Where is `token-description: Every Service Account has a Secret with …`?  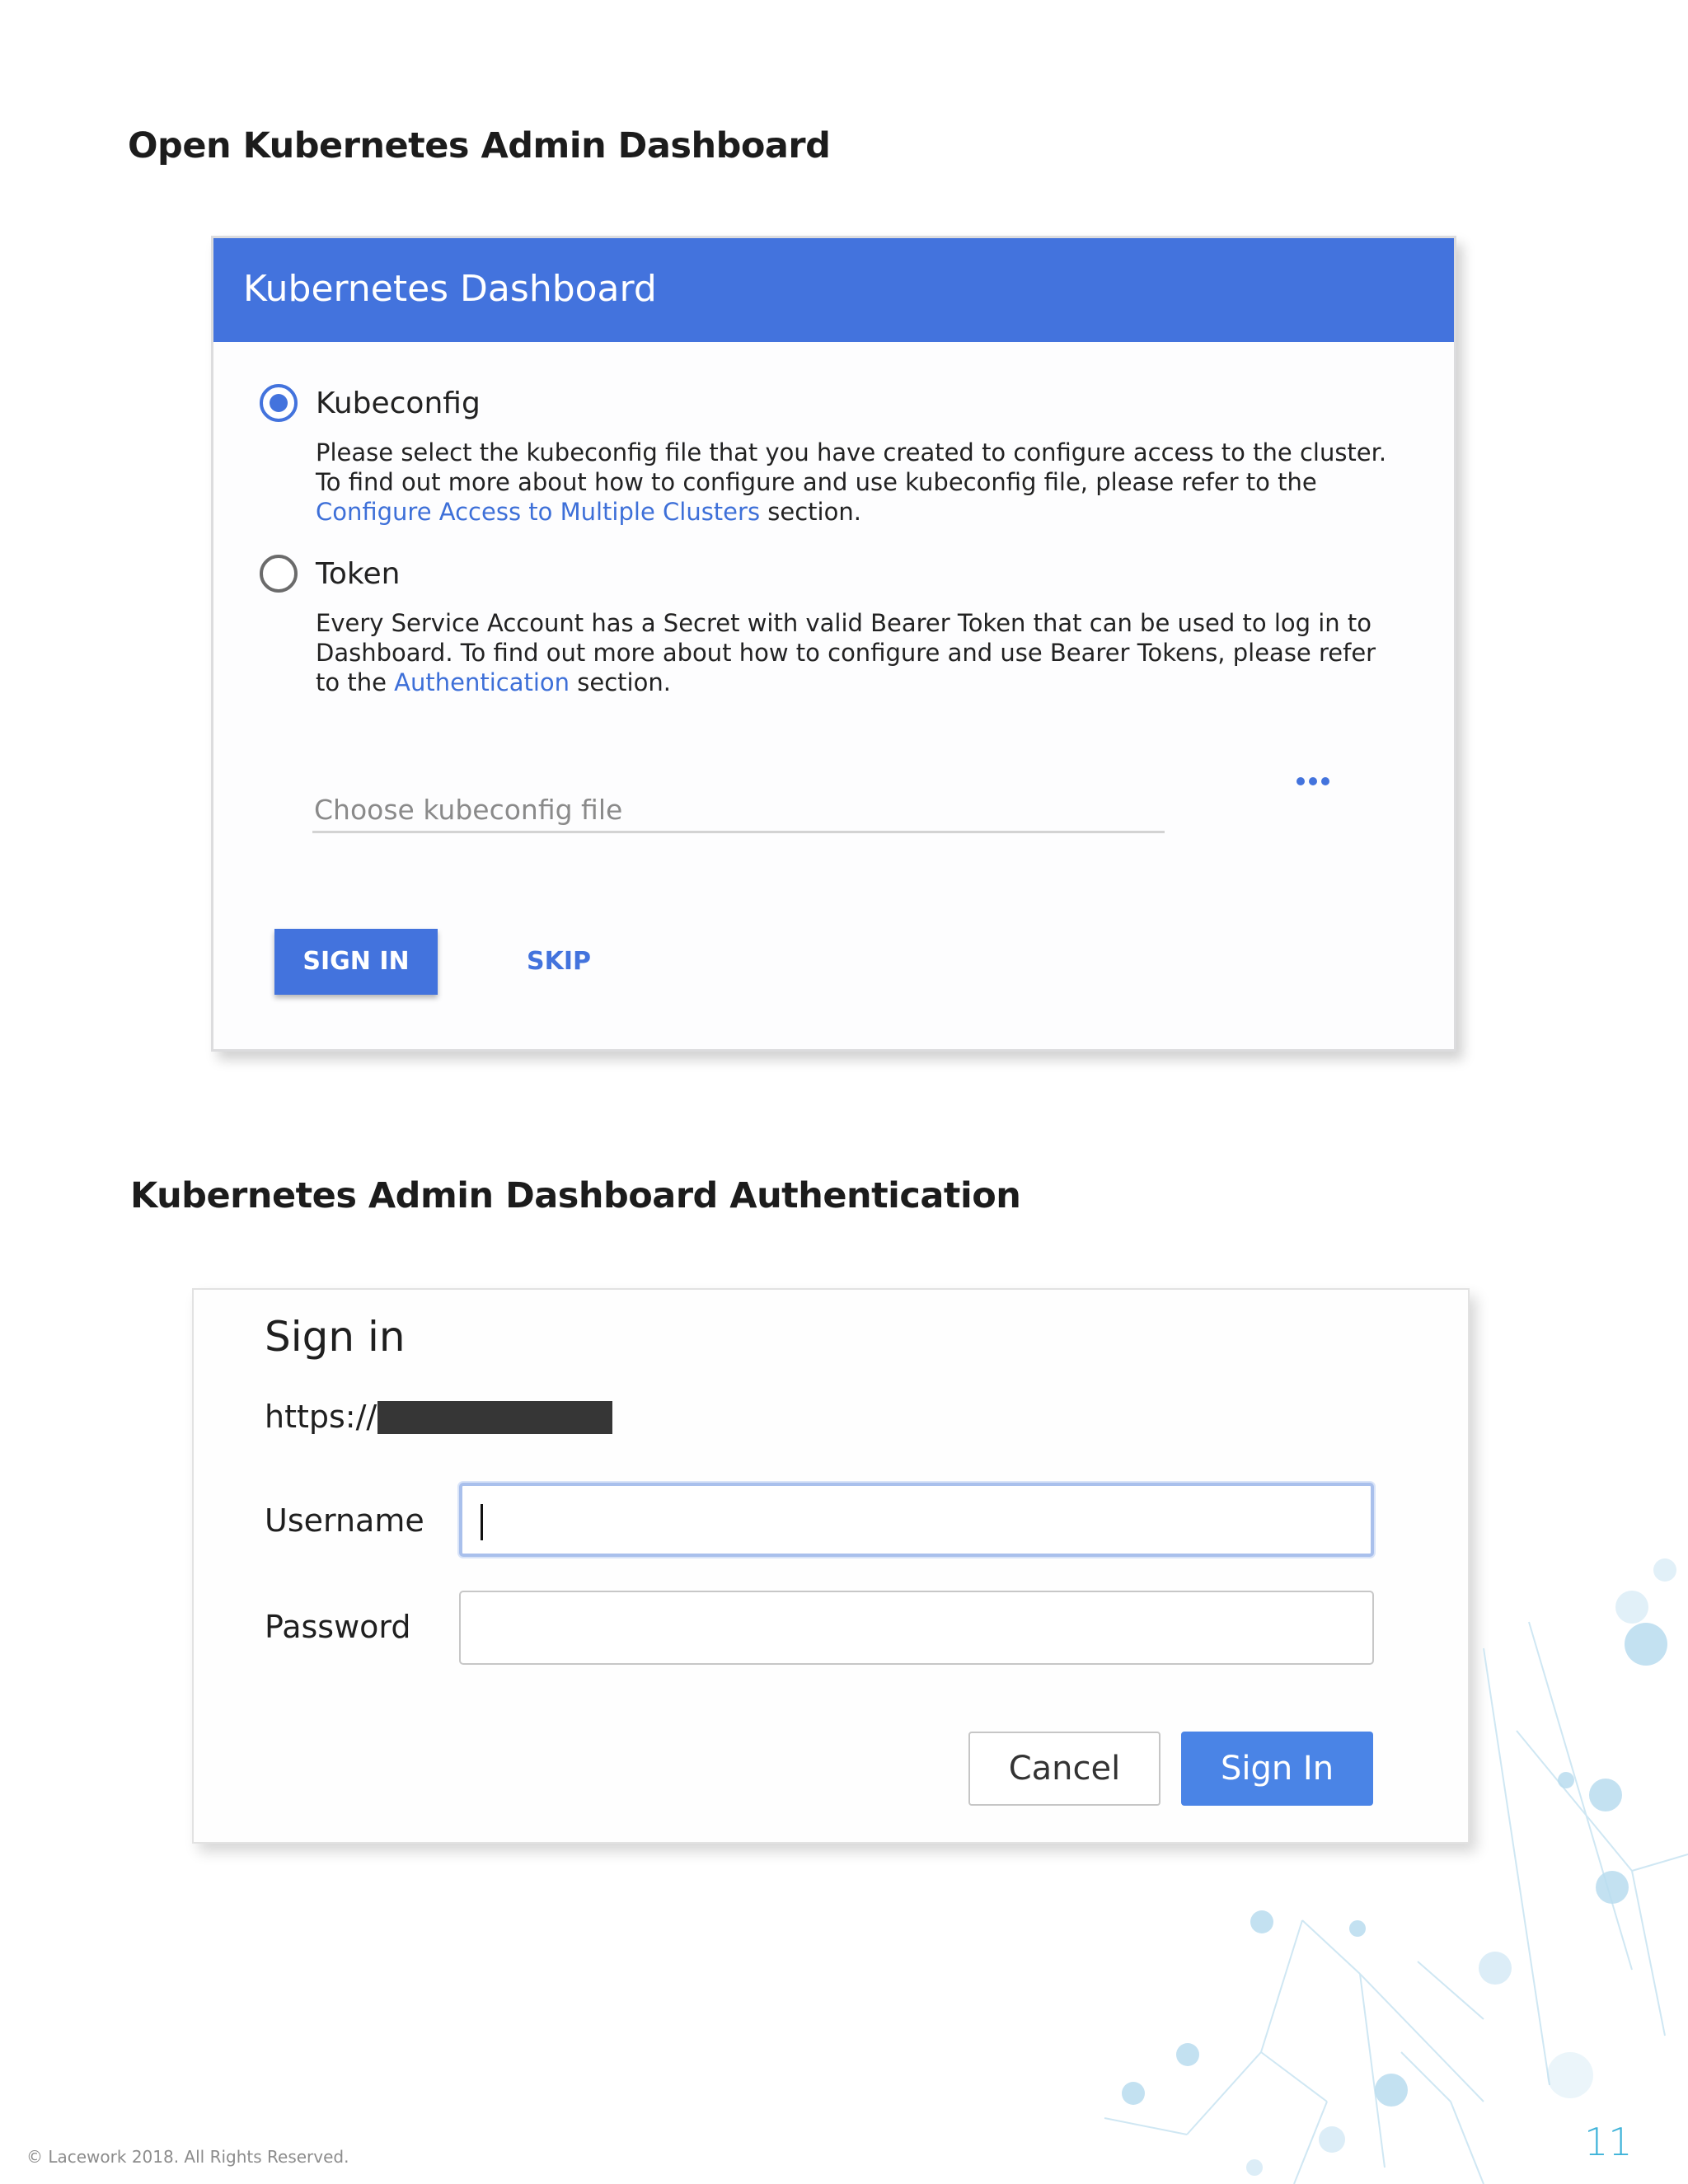
token-description: Every Service Account has a Secret with … is located at coordinates (852, 652).